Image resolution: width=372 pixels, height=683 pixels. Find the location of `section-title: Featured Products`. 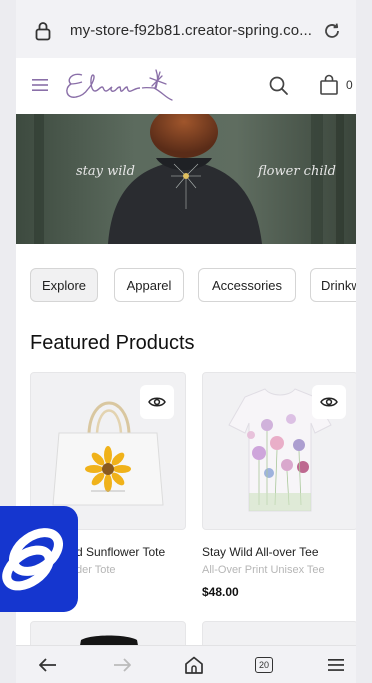

section-title: Featured Products is located at coordinates (112, 343).